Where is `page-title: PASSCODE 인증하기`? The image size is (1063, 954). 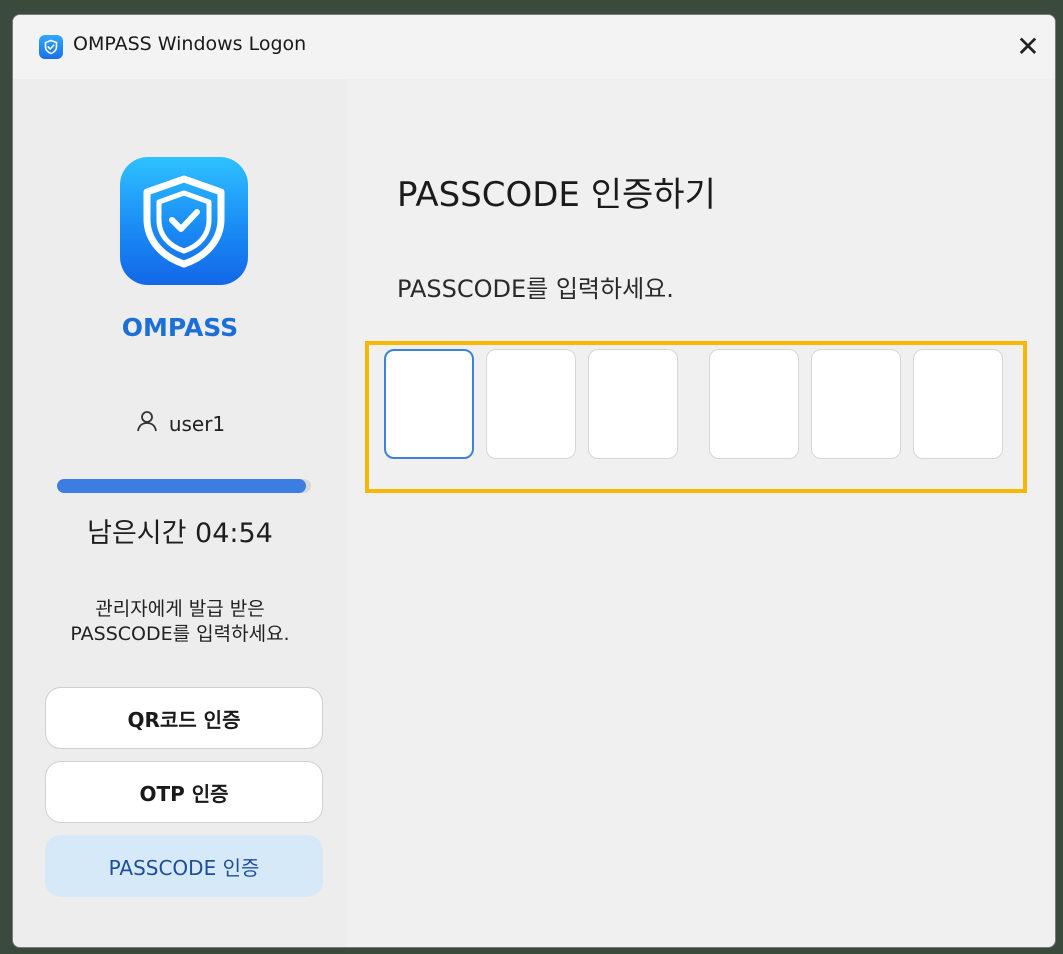 page-title: PASSCODE 인증하기 is located at coordinates (556, 195).